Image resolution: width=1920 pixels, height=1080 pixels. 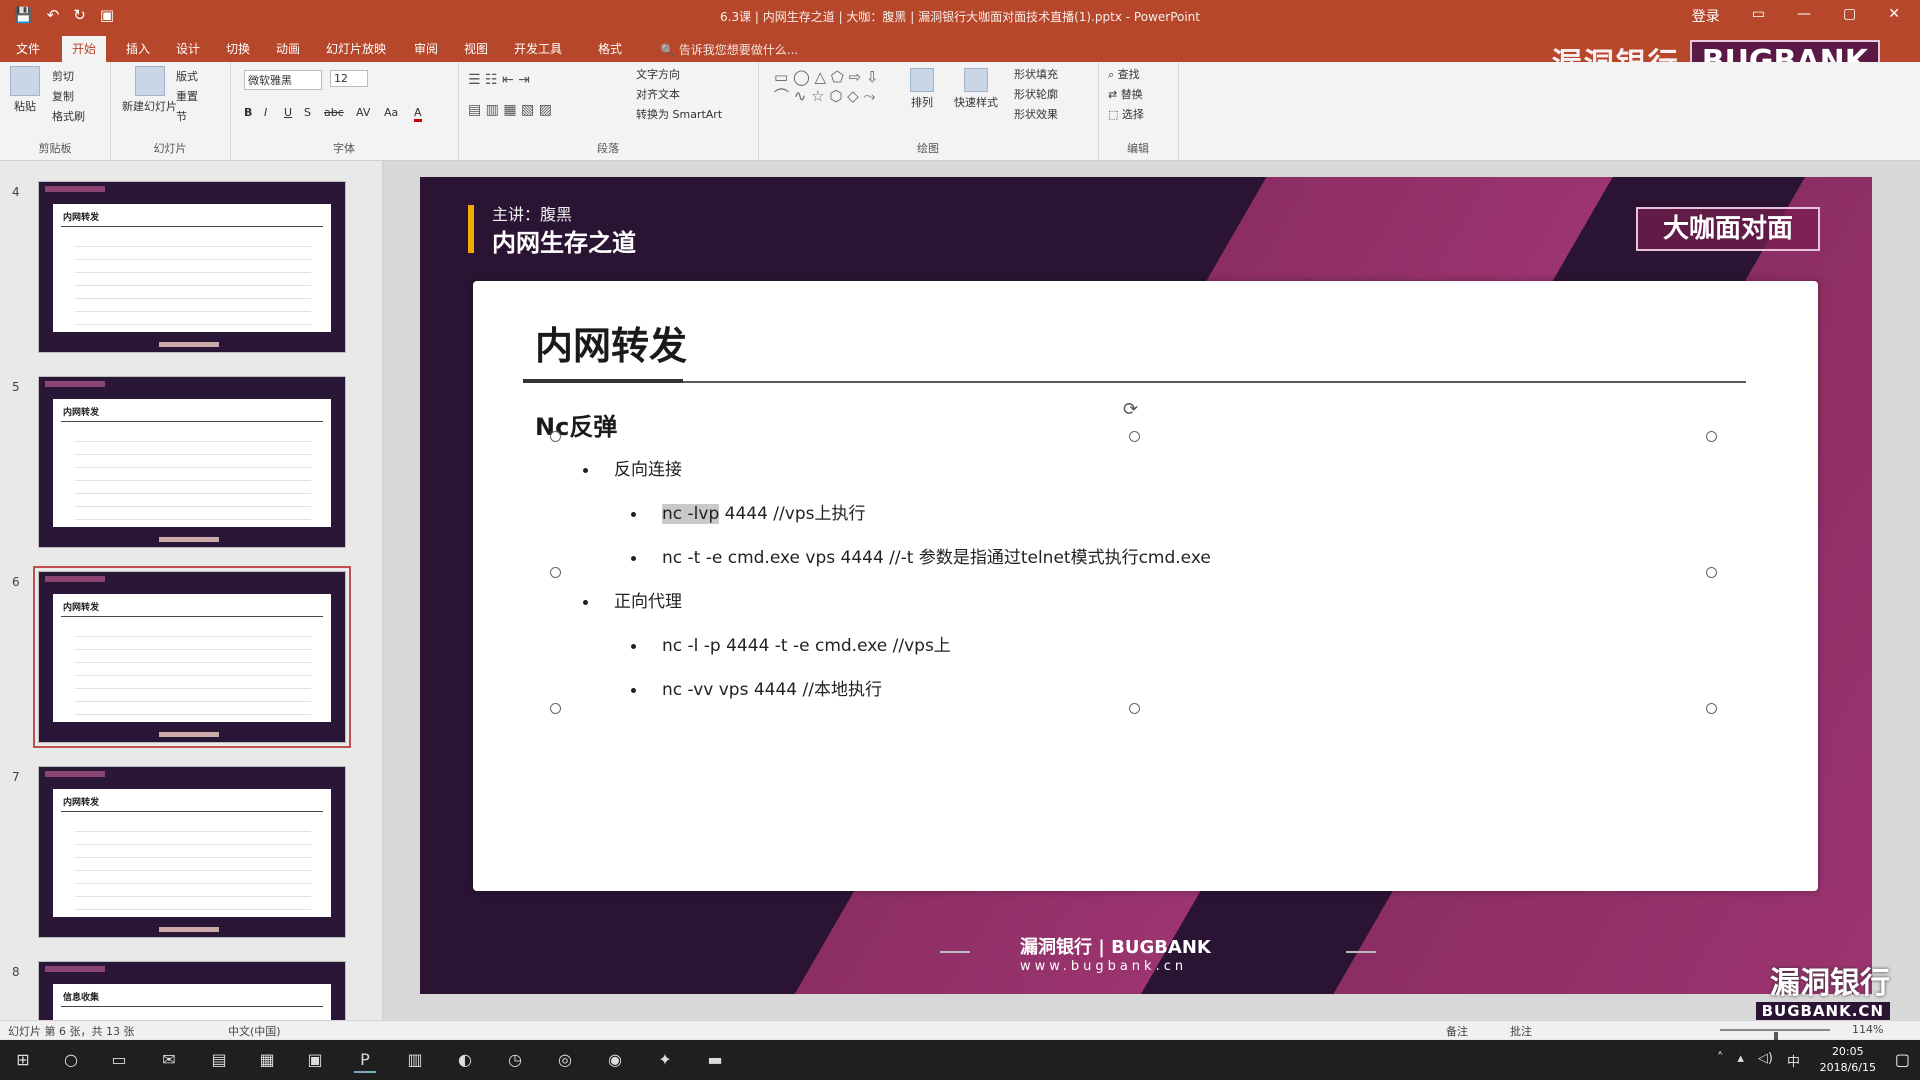 I want to click on tab-slideshow: 幻灯片放映, so click(x=356, y=48).